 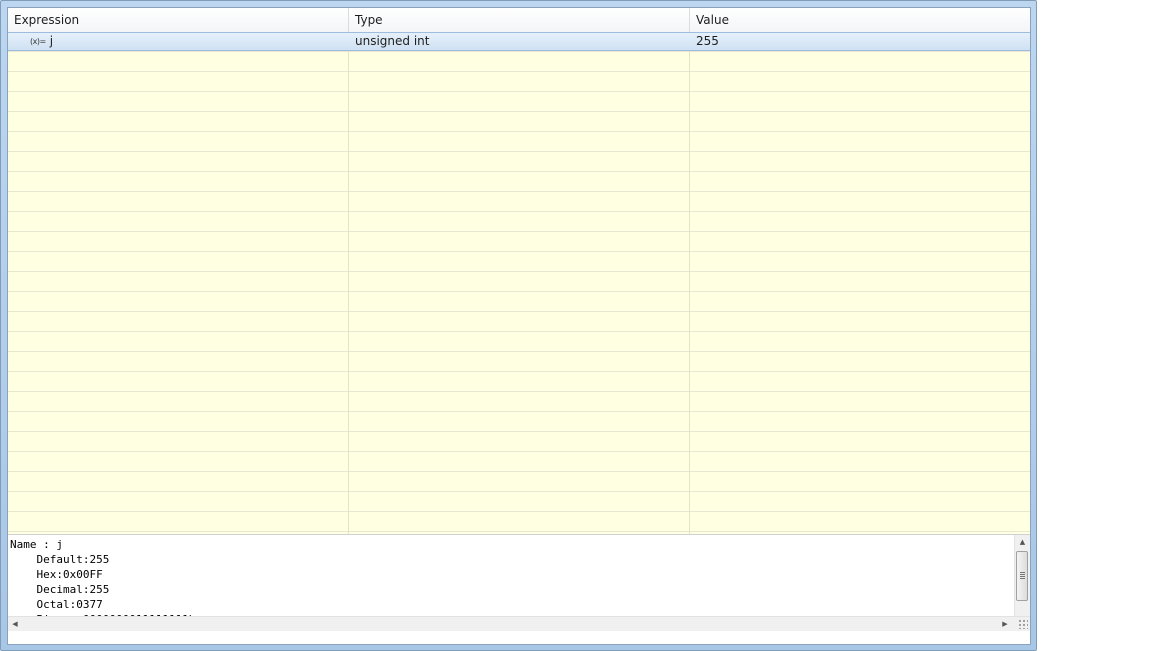 What do you see at coordinates (15, 624) in the screenshot?
I see `scroll-left-icon: ◀` at bounding box center [15, 624].